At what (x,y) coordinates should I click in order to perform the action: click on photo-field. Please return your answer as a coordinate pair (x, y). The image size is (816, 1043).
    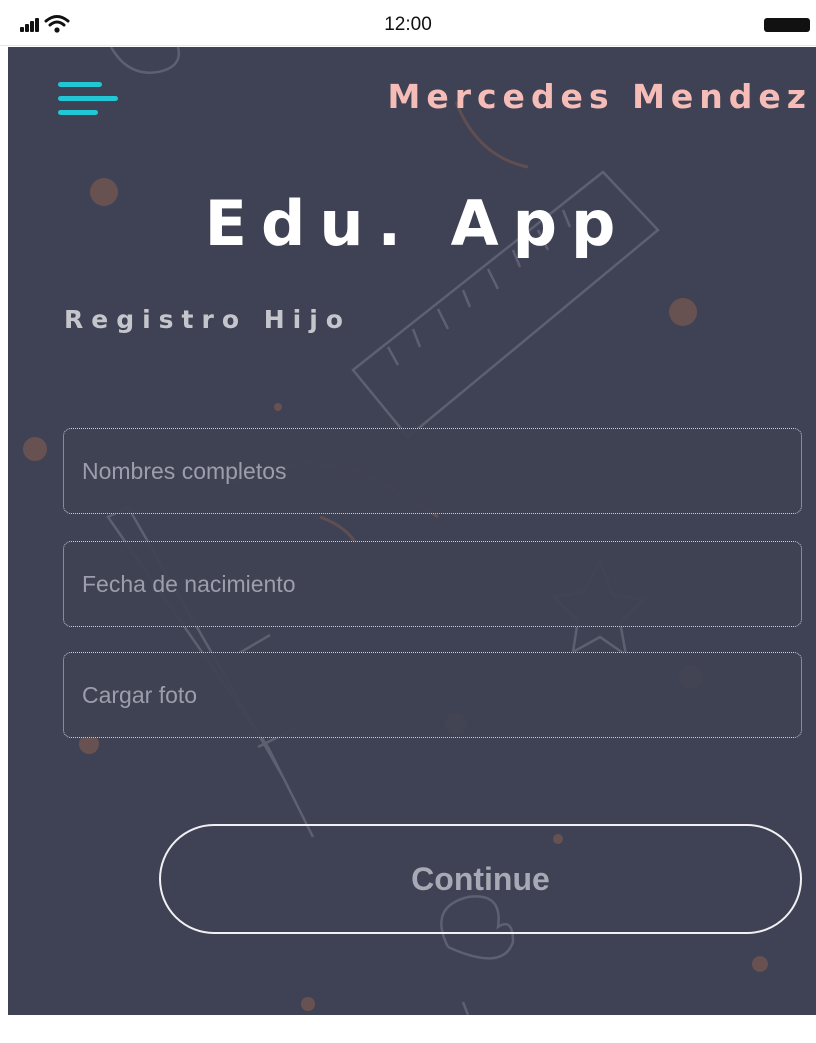
    Looking at the image, I should click on (432, 695).